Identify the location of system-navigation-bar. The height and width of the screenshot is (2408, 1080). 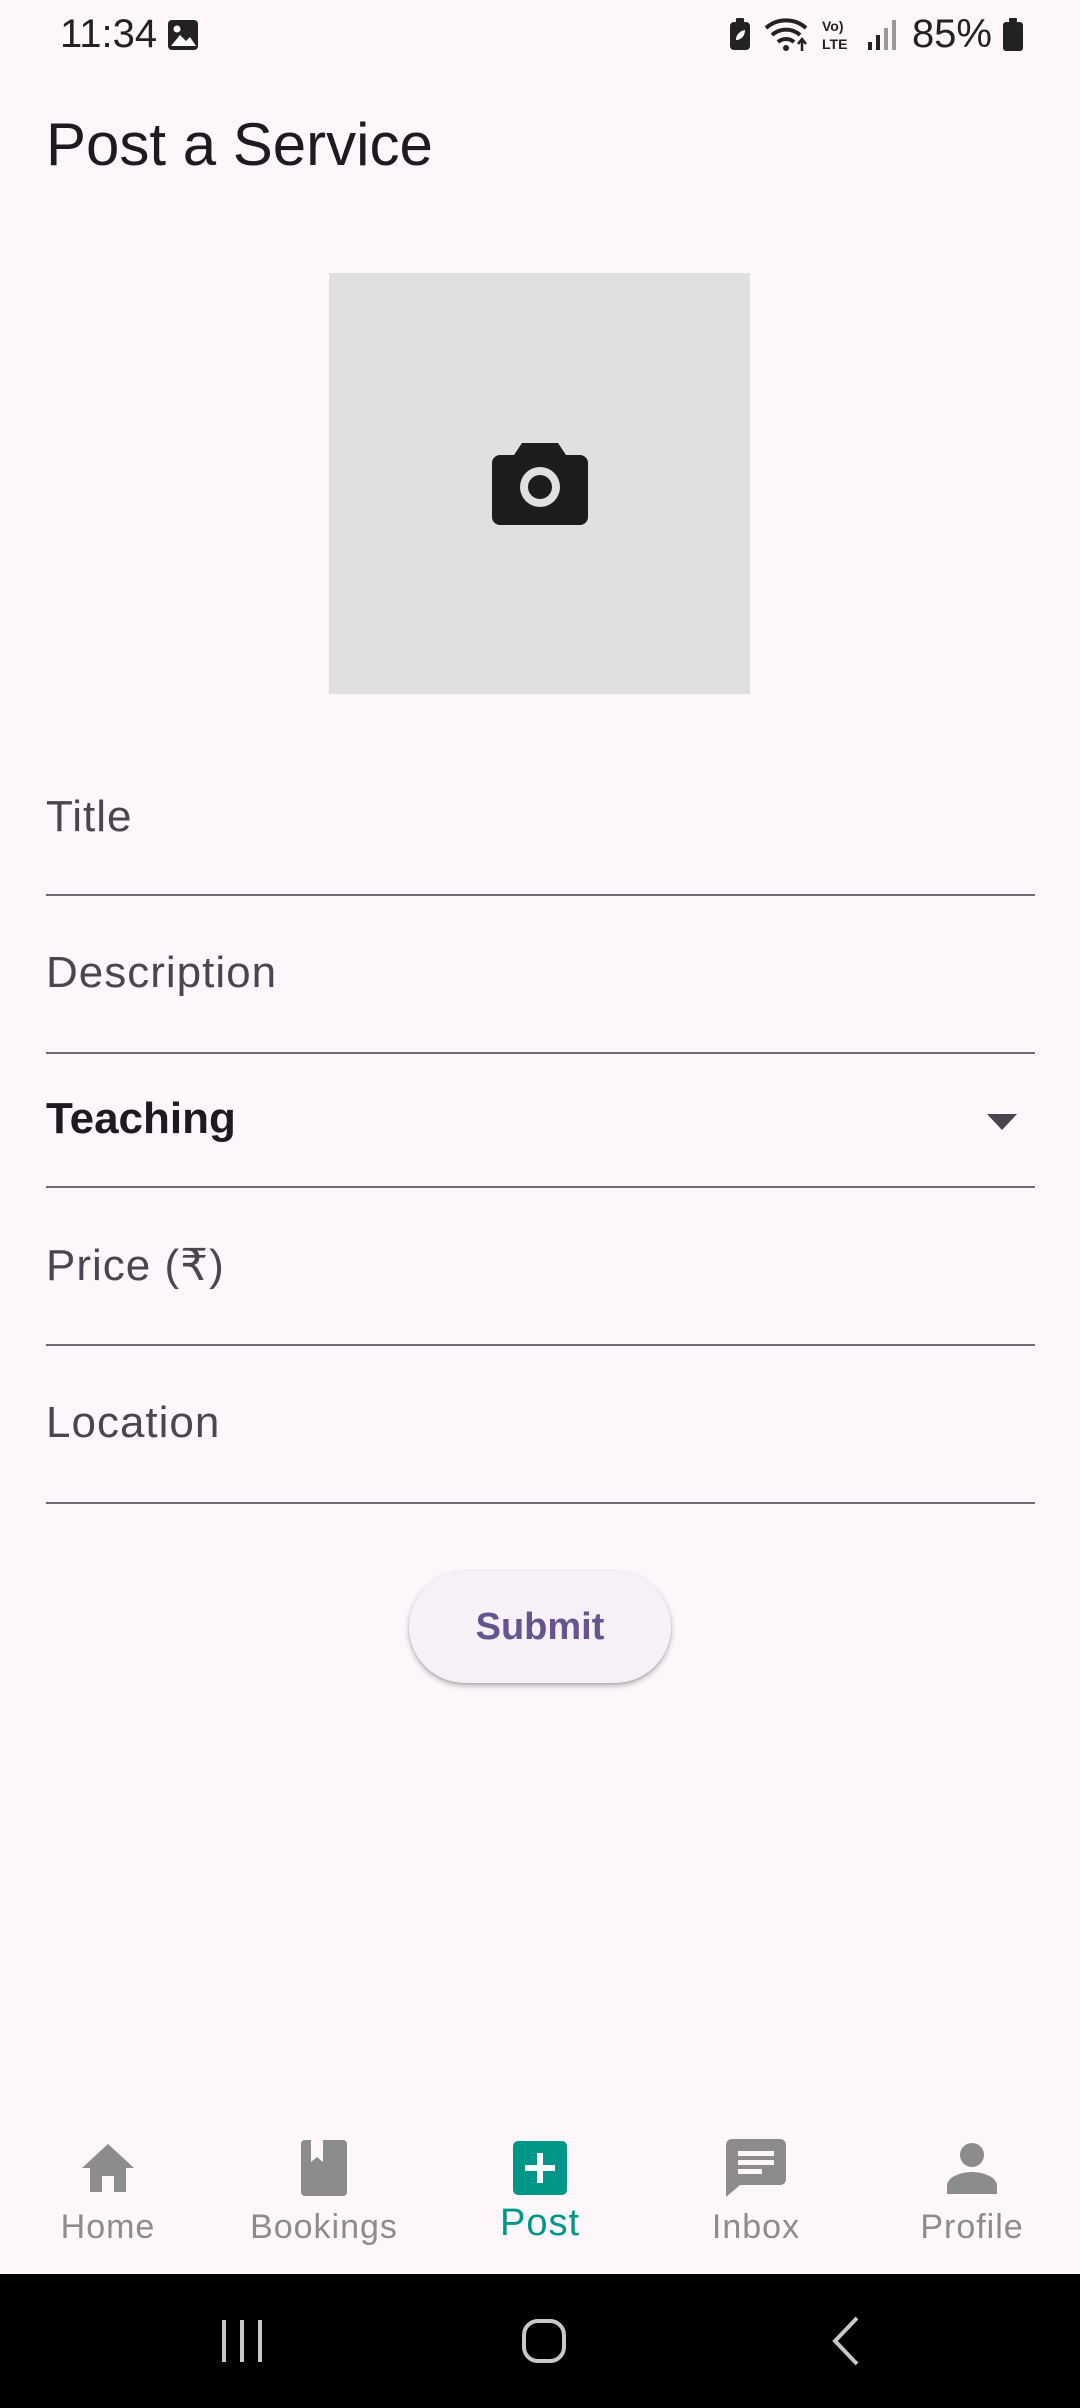
(540, 2341).